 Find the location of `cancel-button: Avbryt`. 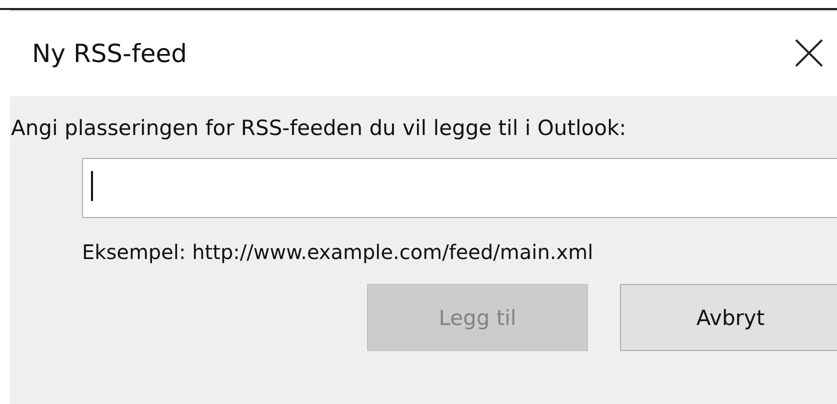

cancel-button: Avbryt is located at coordinates (728, 317).